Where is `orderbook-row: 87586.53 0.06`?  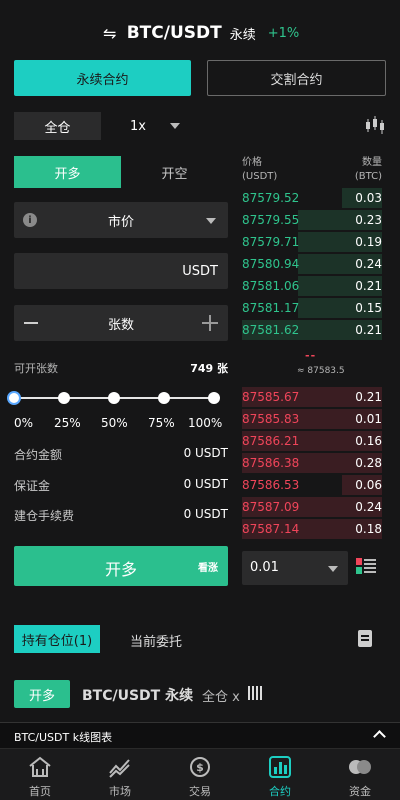
orderbook-row: 87586.53 0.06 is located at coordinates (312, 485).